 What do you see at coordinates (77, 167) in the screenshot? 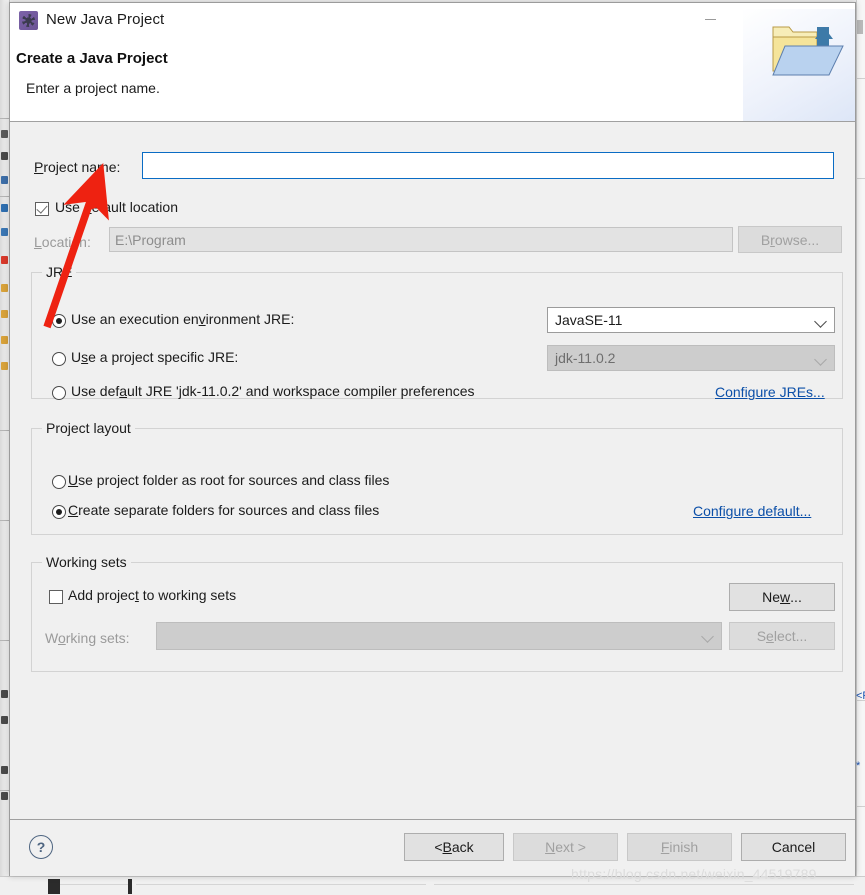
I see `project-name-label: Project name:` at bounding box center [77, 167].